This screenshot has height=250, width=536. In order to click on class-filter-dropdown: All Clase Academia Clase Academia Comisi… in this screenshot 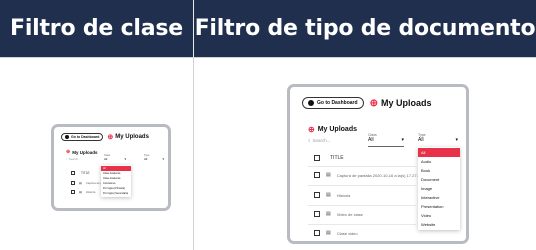, I will do `click(116, 181)`.